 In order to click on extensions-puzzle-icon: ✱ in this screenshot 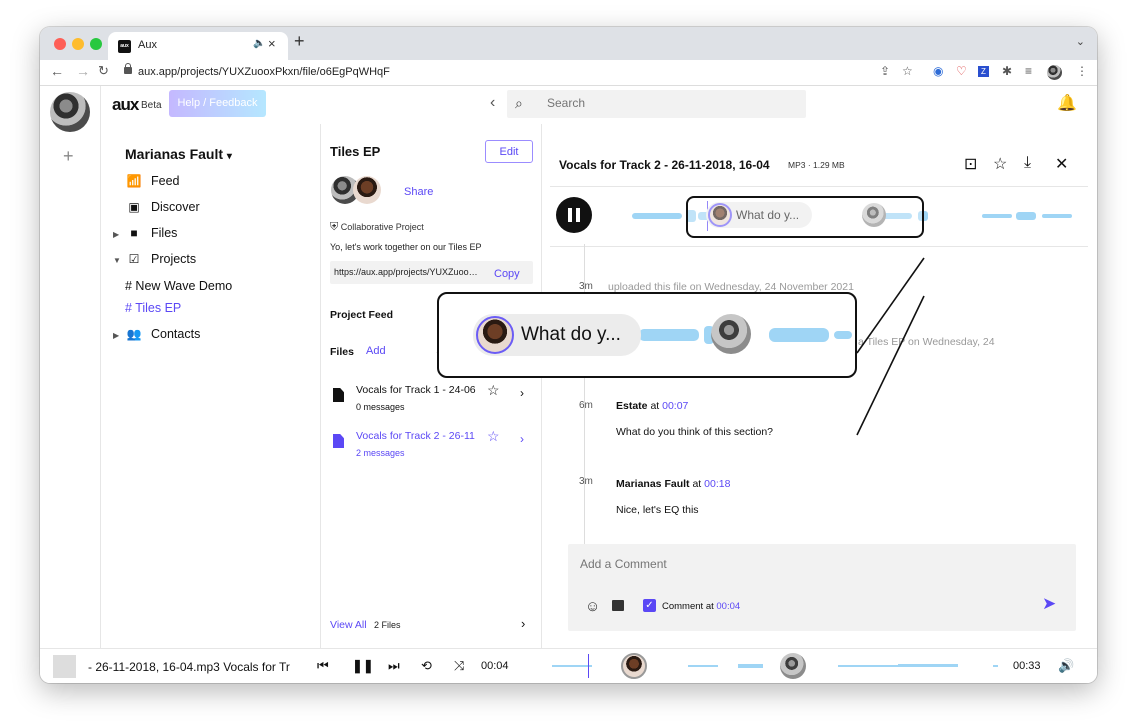, I will do `click(1007, 71)`.